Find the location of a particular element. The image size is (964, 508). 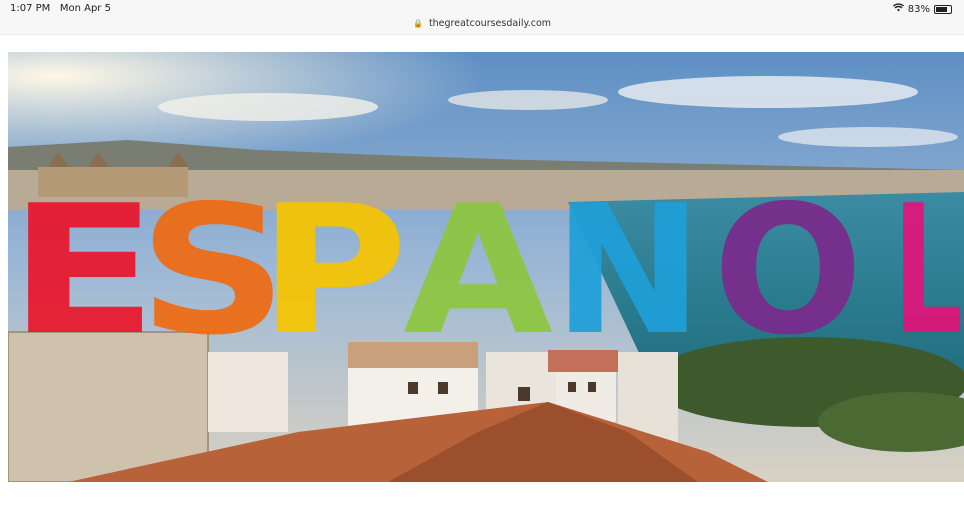

url-text: thegreatcoursesdaily.com is located at coordinates (490, 23).